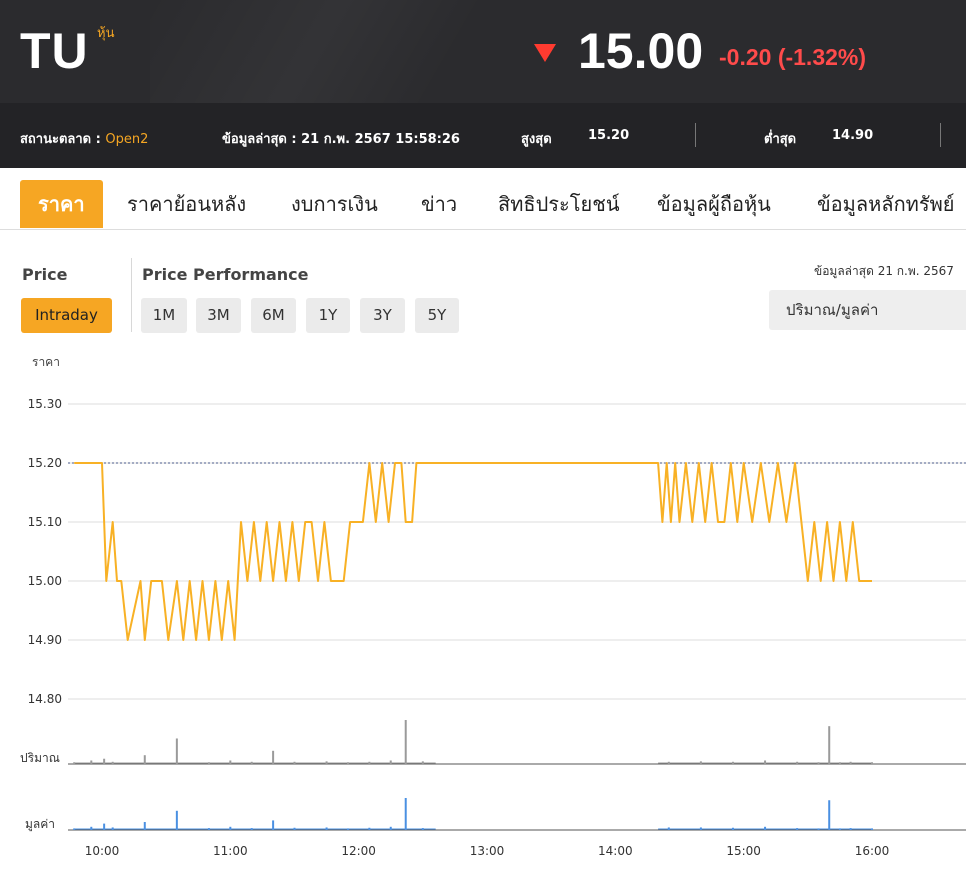  I want to click on y-tick-label: 15.00, so click(45, 581).